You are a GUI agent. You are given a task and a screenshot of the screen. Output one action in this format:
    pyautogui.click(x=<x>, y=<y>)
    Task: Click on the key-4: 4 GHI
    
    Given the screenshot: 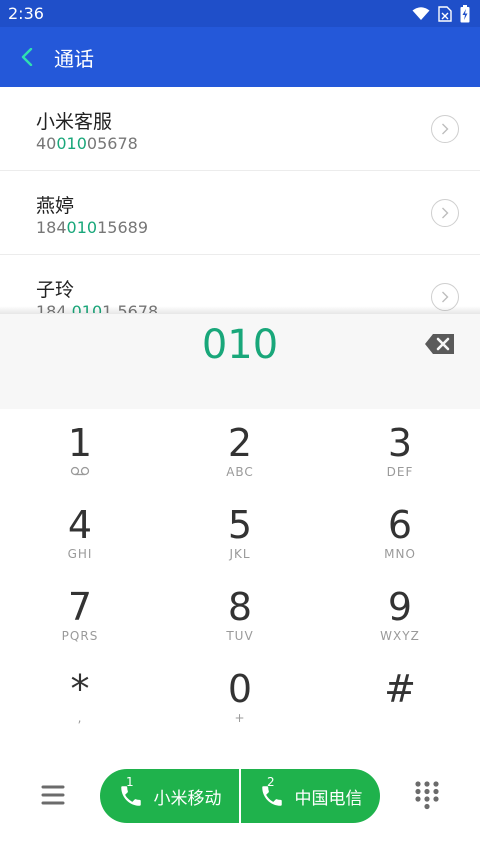 What is the action you would take?
    pyautogui.click(x=80, y=532)
    